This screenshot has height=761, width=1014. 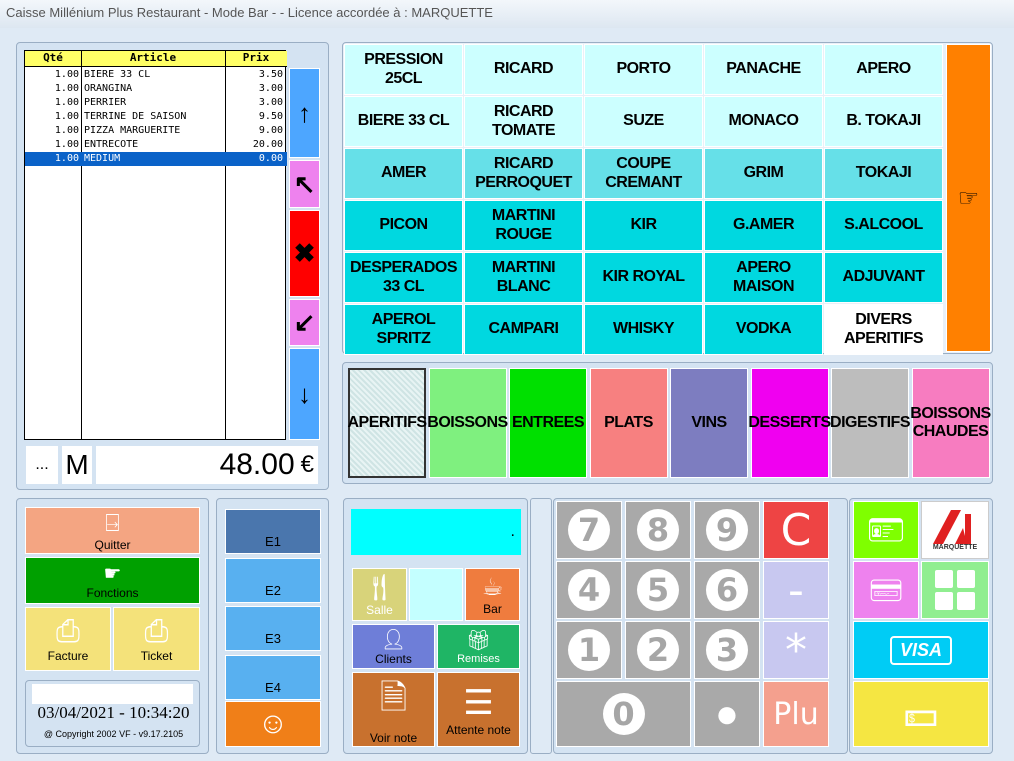 I want to click on discounts-button: 🎁︎ Remises, so click(x=478, y=646).